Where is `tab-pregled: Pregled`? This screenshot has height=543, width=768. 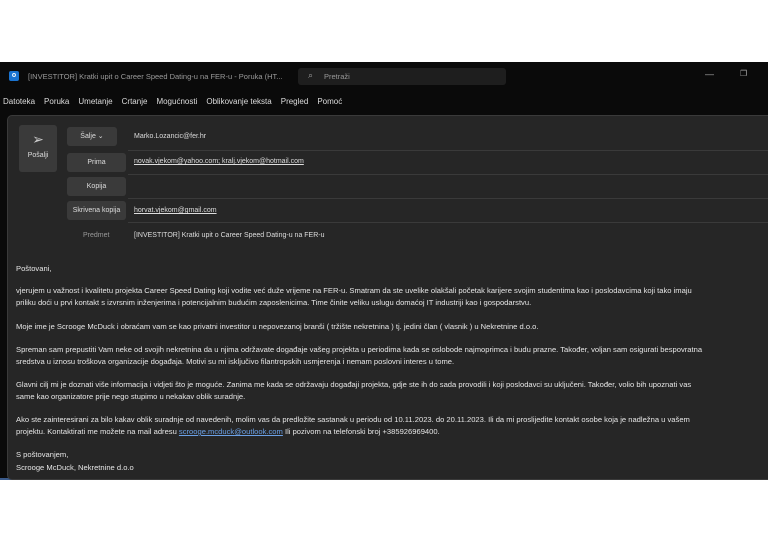
tab-pregled: Pregled is located at coordinates (295, 102).